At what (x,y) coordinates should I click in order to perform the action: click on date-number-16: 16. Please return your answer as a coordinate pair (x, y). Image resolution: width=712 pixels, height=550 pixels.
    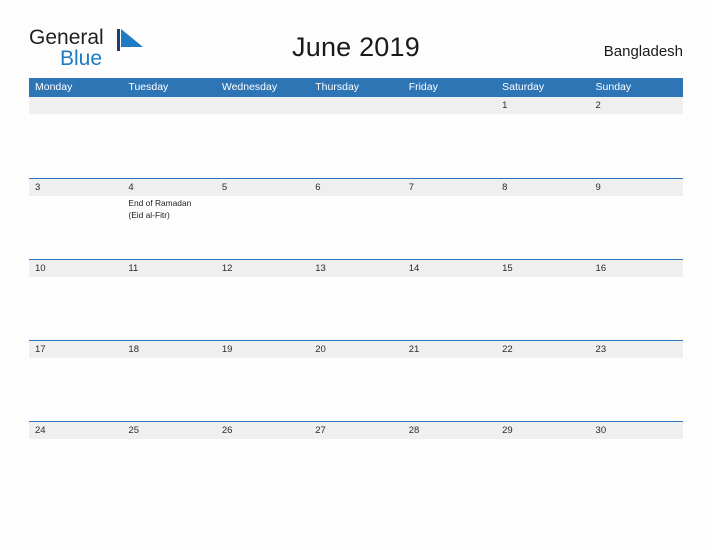
    Looking at the image, I should click on (636, 268).